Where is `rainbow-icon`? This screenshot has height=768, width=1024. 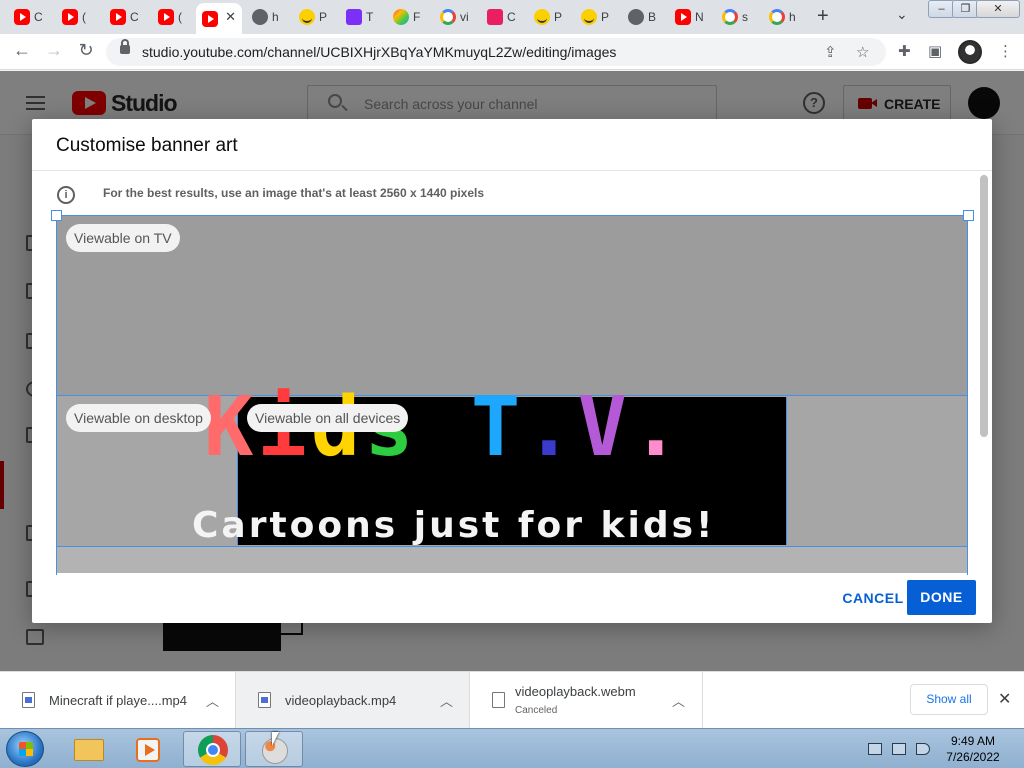 rainbow-icon is located at coordinates (401, 17).